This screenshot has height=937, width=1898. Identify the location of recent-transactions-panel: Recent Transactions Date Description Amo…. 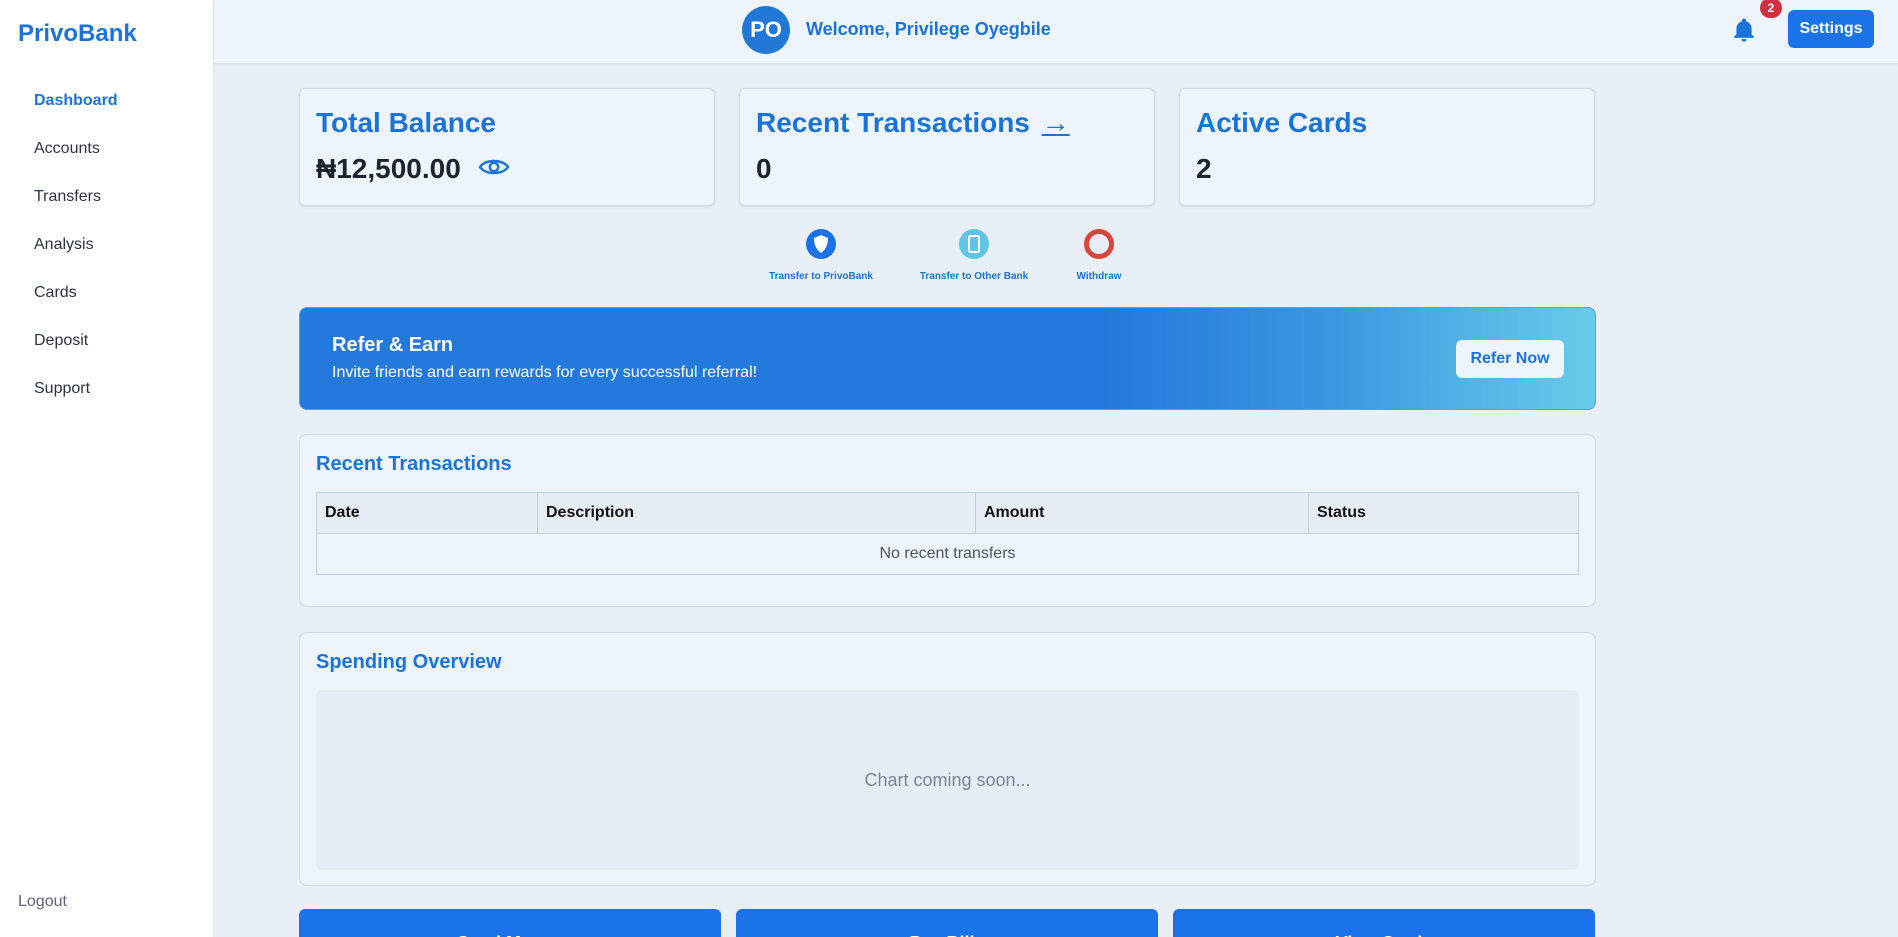
(947, 520).